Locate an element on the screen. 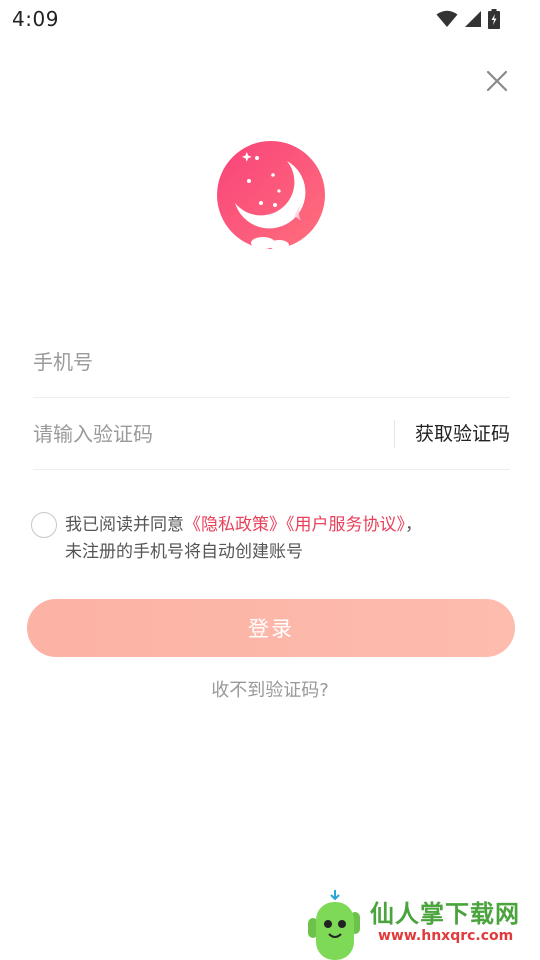  signal-icon is located at coordinates (473, 19).